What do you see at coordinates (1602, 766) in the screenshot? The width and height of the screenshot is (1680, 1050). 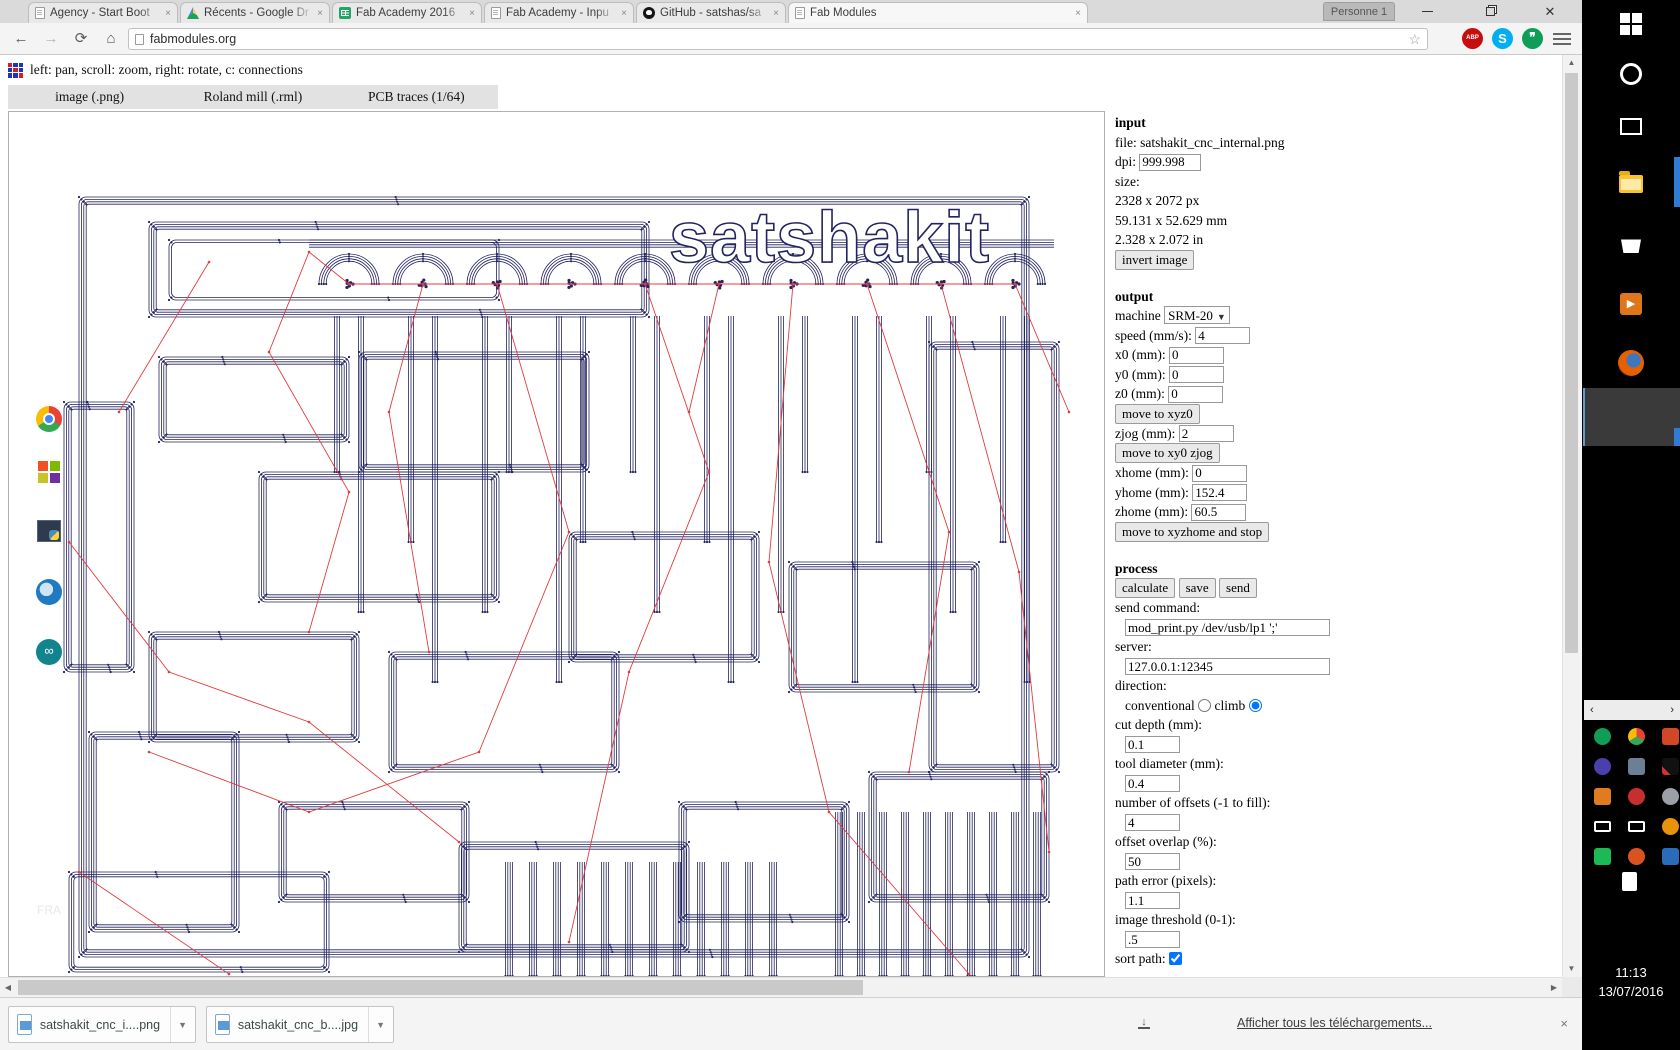 I see `purple-app-tray-icon` at bounding box center [1602, 766].